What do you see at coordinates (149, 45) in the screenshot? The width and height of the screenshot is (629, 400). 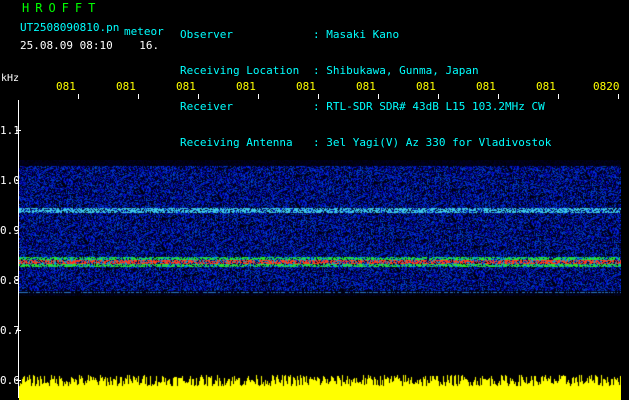 I see `count-value: 16.` at bounding box center [149, 45].